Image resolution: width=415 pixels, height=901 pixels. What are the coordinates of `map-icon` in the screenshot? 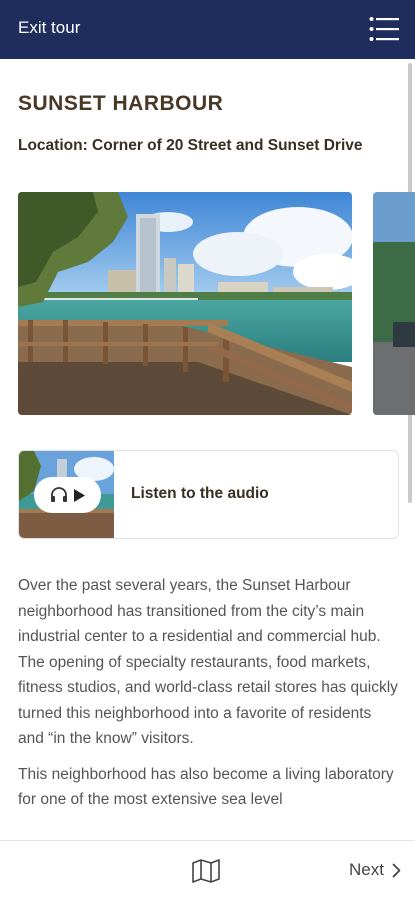 It's located at (206, 871).